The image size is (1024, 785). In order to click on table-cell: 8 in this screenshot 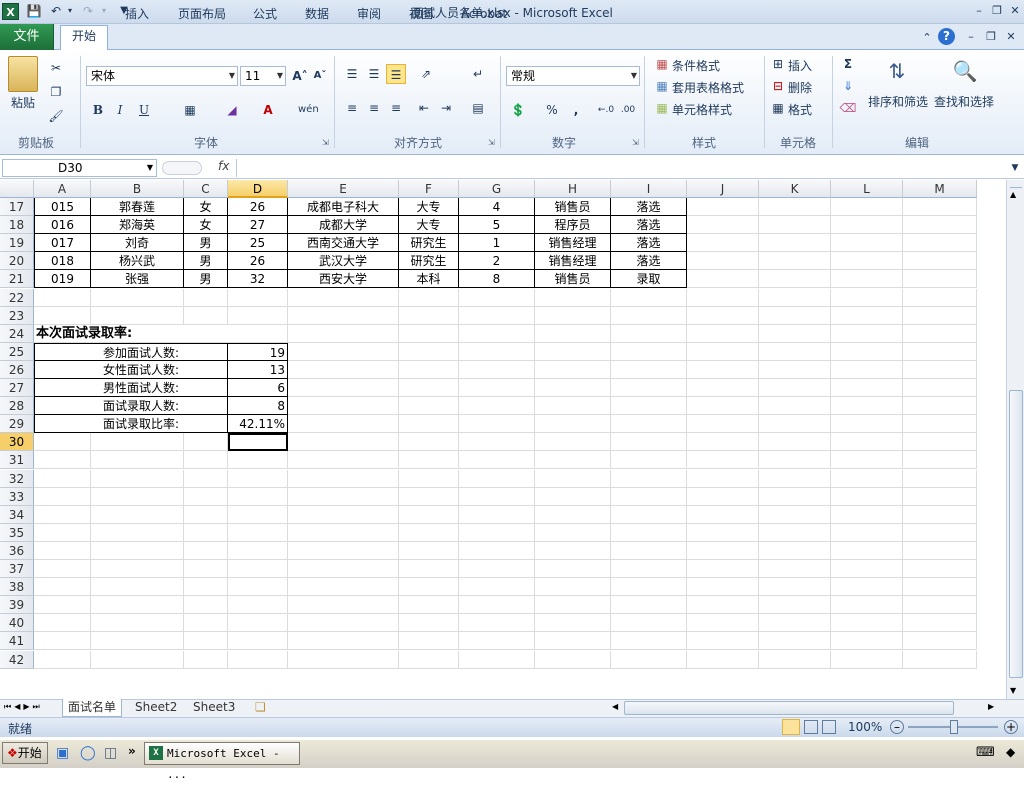, I will do `click(497, 279)`.